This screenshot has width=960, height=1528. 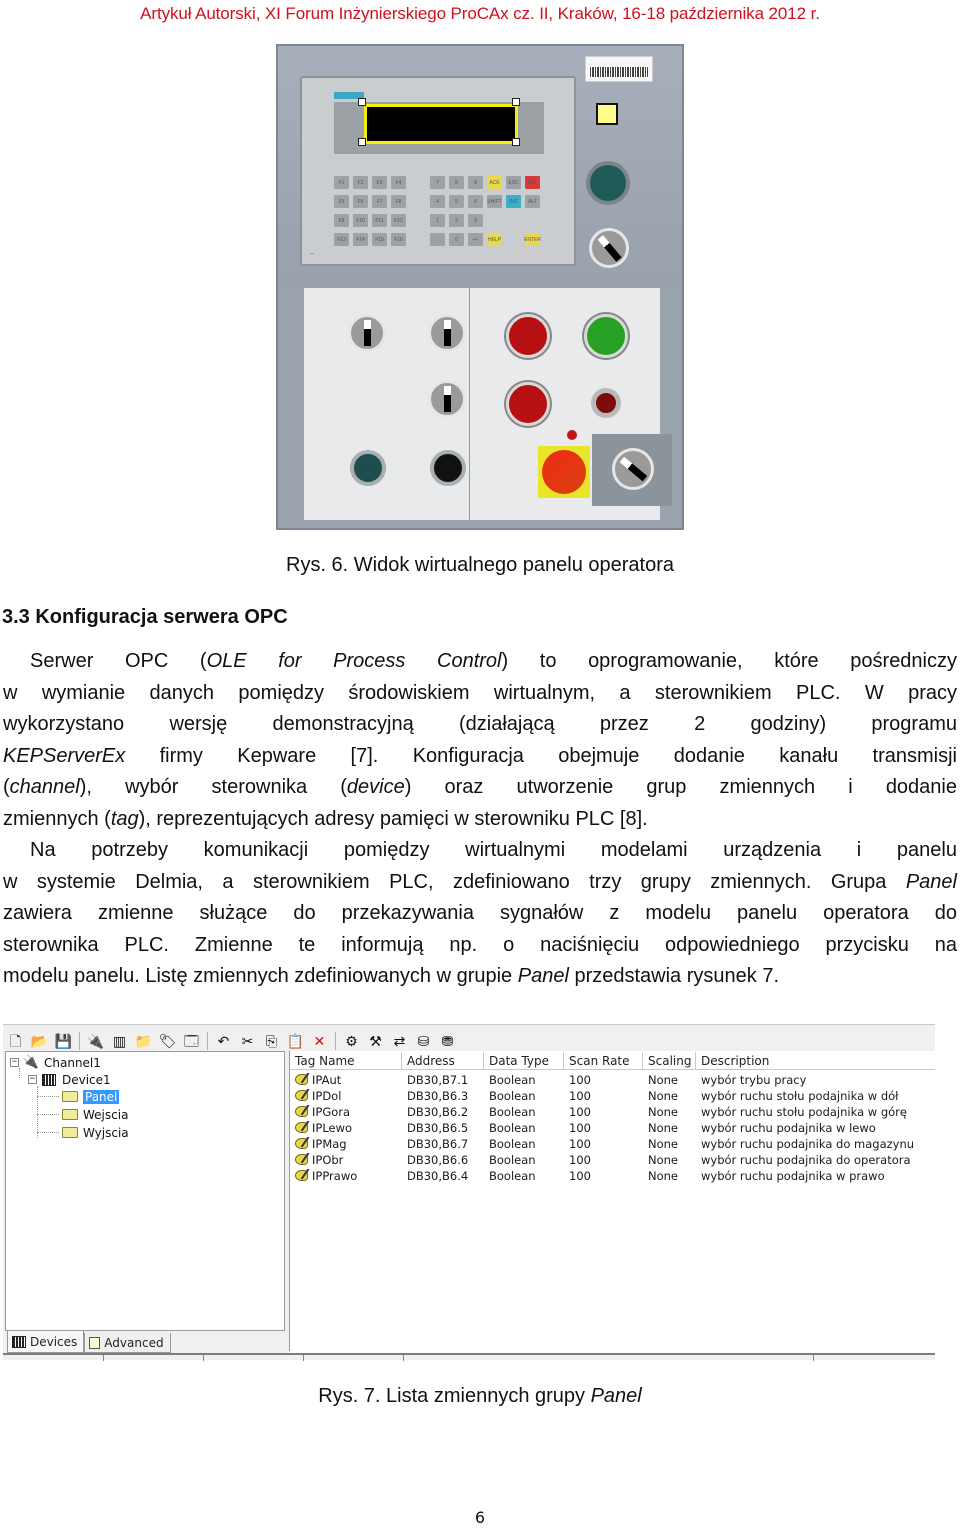 What do you see at coordinates (295, 1041) in the screenshot?
I see `paste-icon: 📋` at bounding box center [295, 1041].